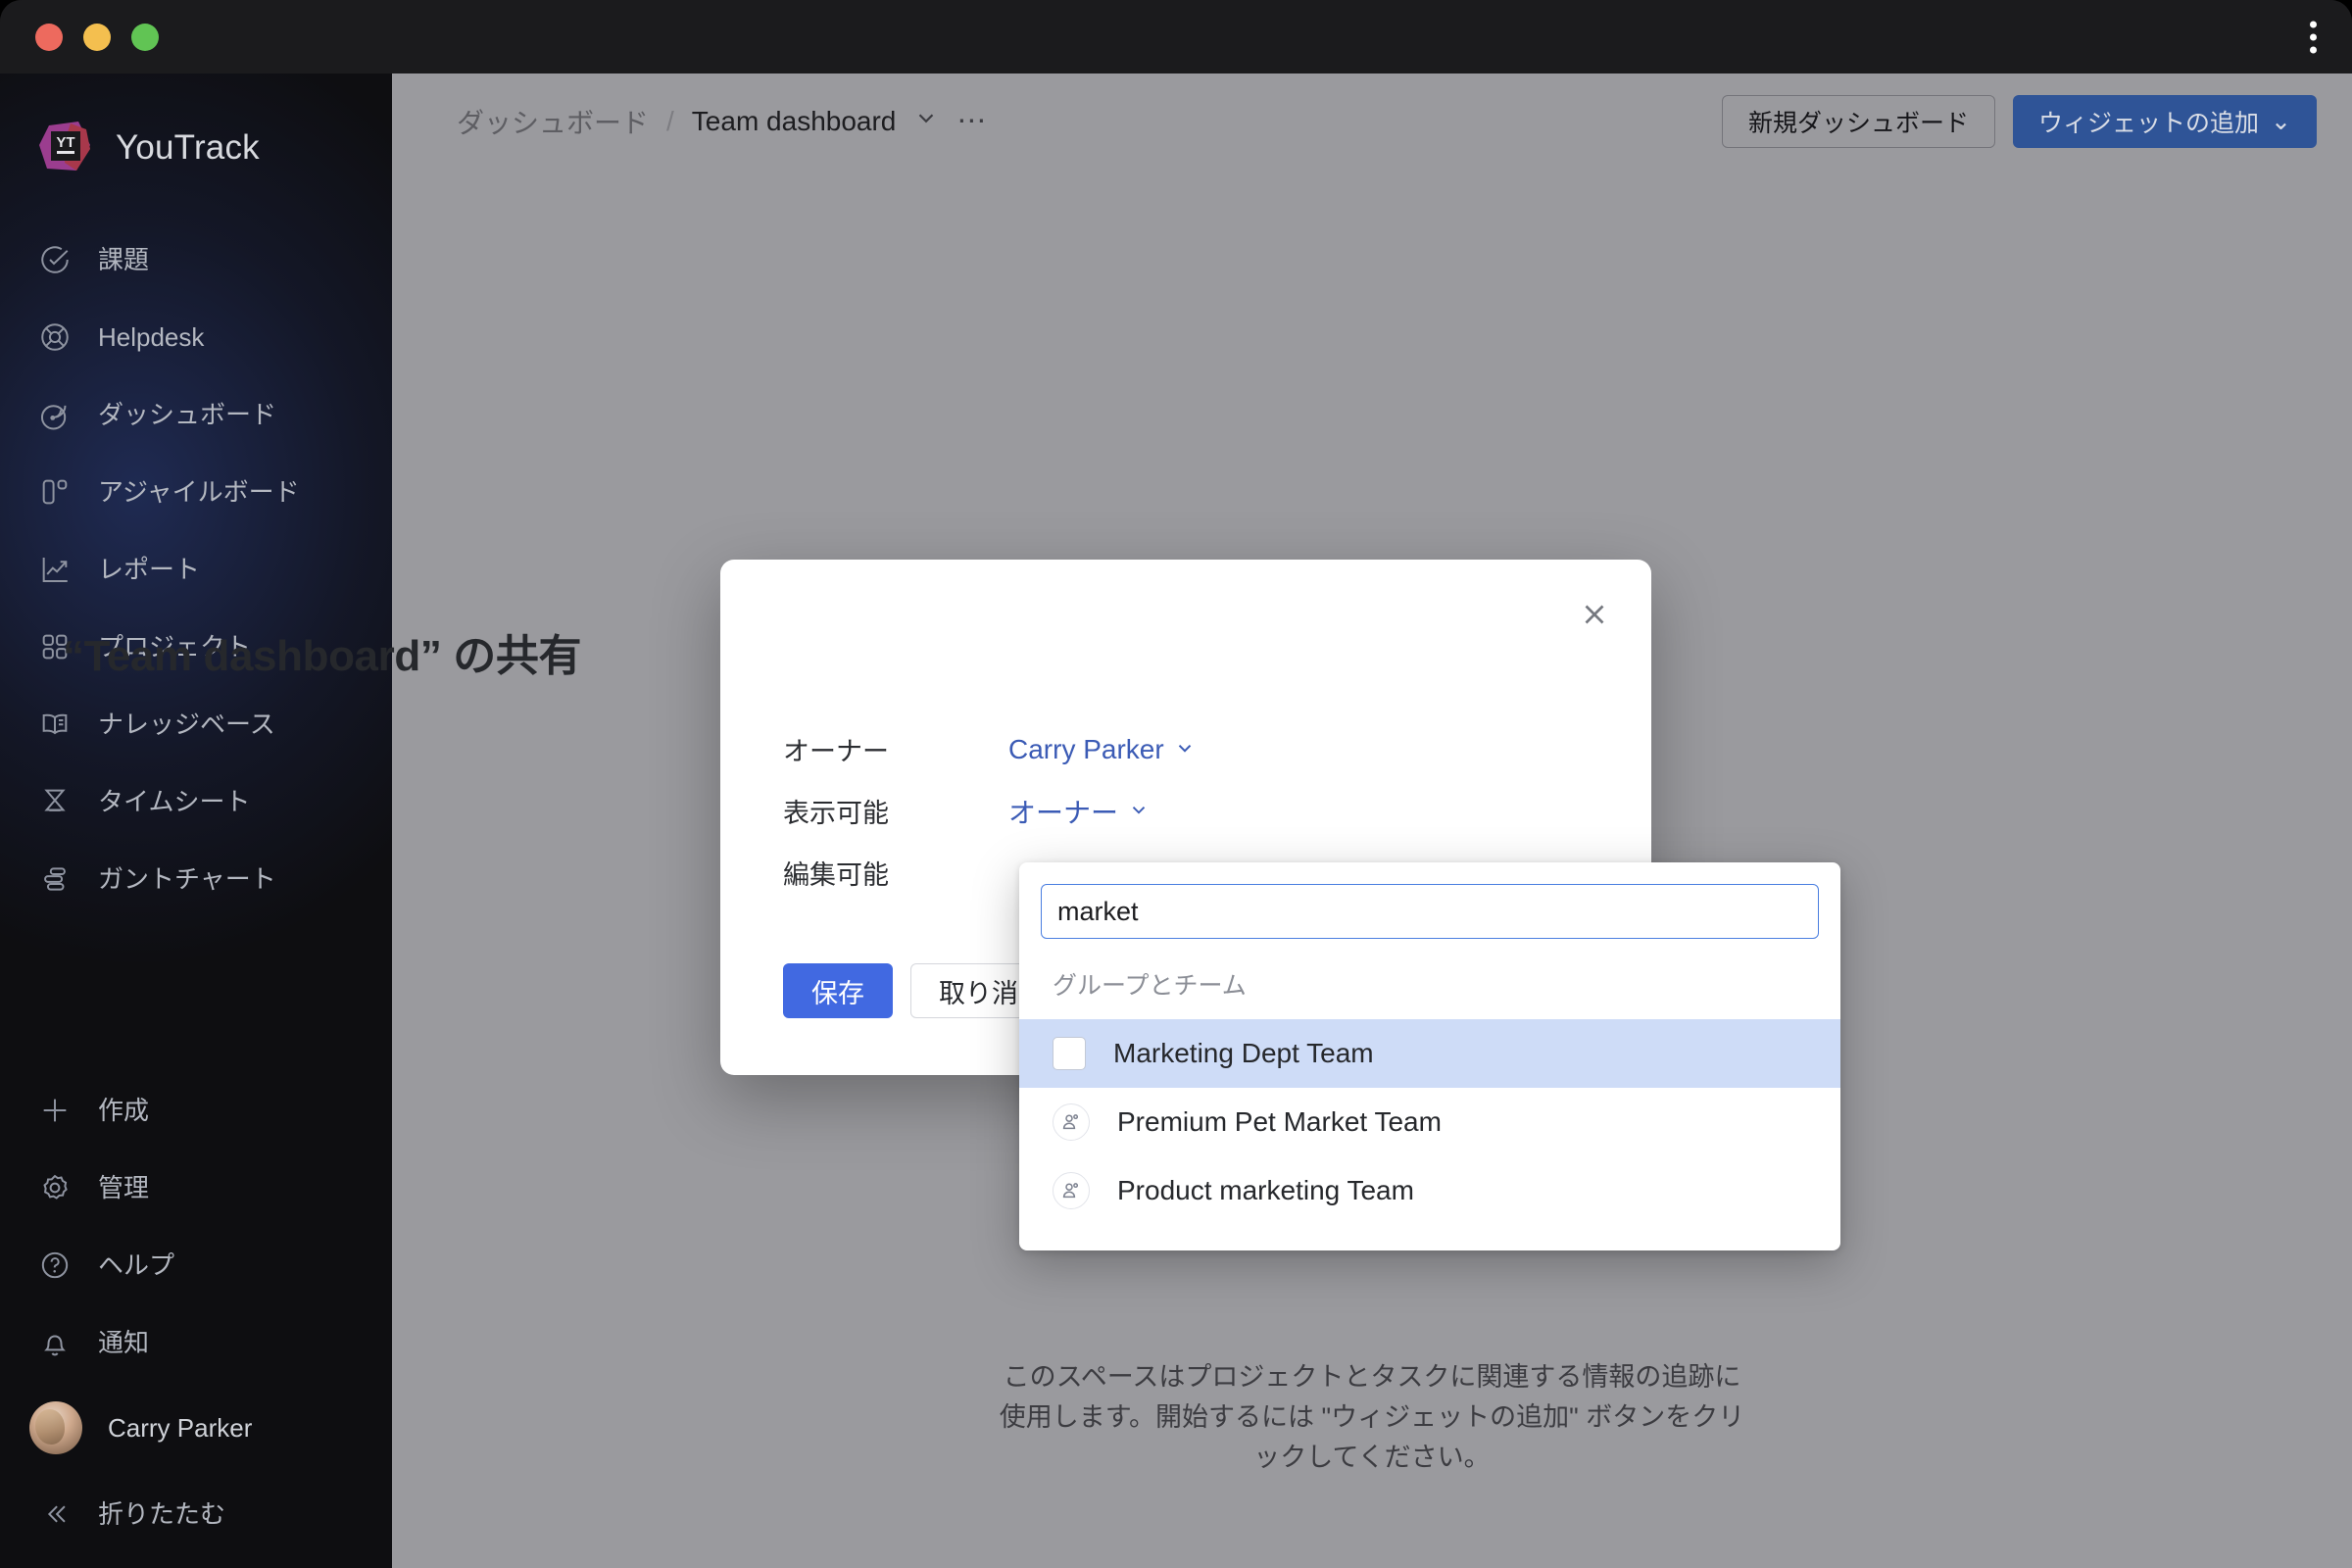 Image resolution: width=2352 pixels, height=1568 pixels. I want to click on sidebar-bottom: 作成 管理 ヘルプ 通知 Carry Parker 折りたたむ, so click(196, 1319).